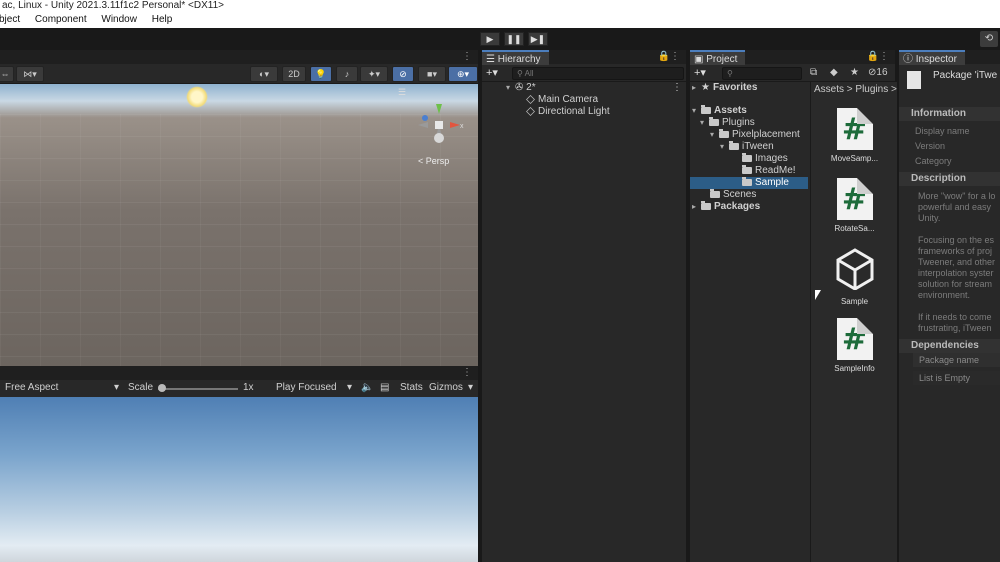 This screenshot has height=562, width=1000. I want to click on tree-assets: ▾ Assets, so click(749, 110).